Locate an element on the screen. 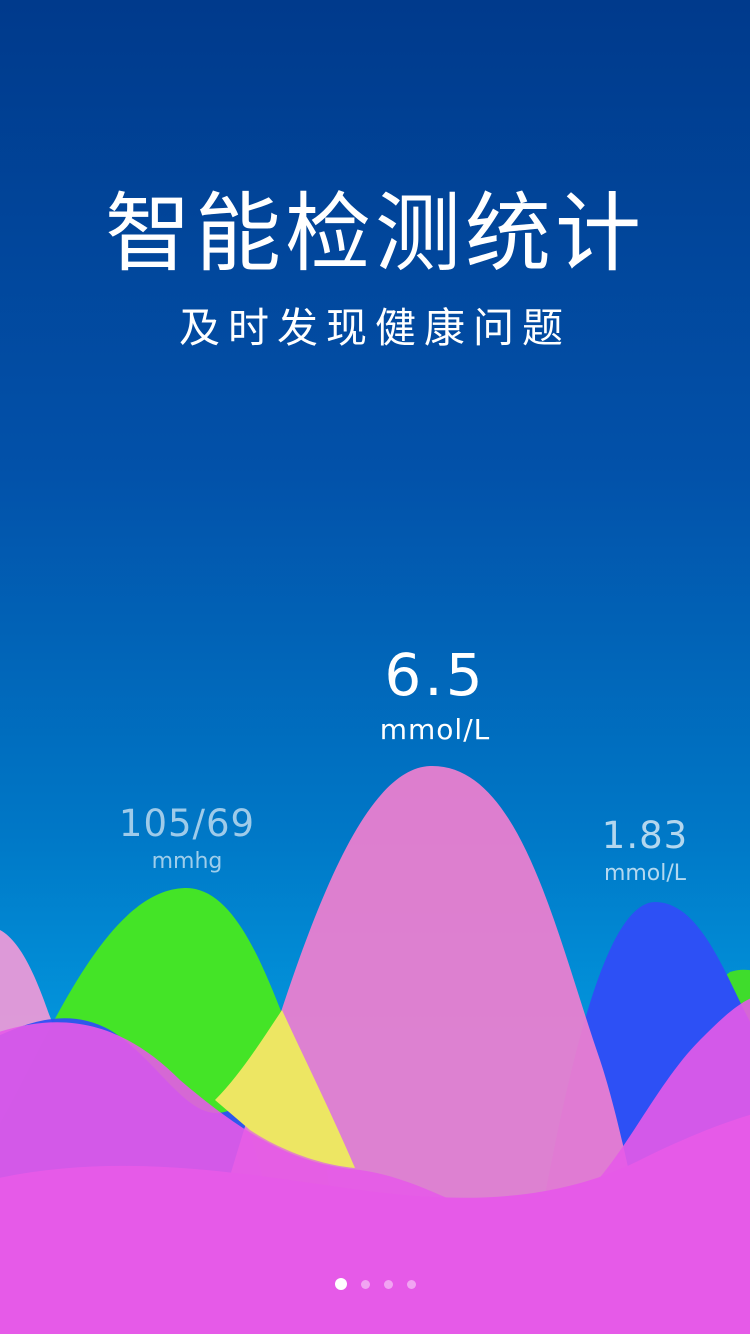  blood-glucose-metric: 6.5 mmol/L is located at coordinates (435, 695).